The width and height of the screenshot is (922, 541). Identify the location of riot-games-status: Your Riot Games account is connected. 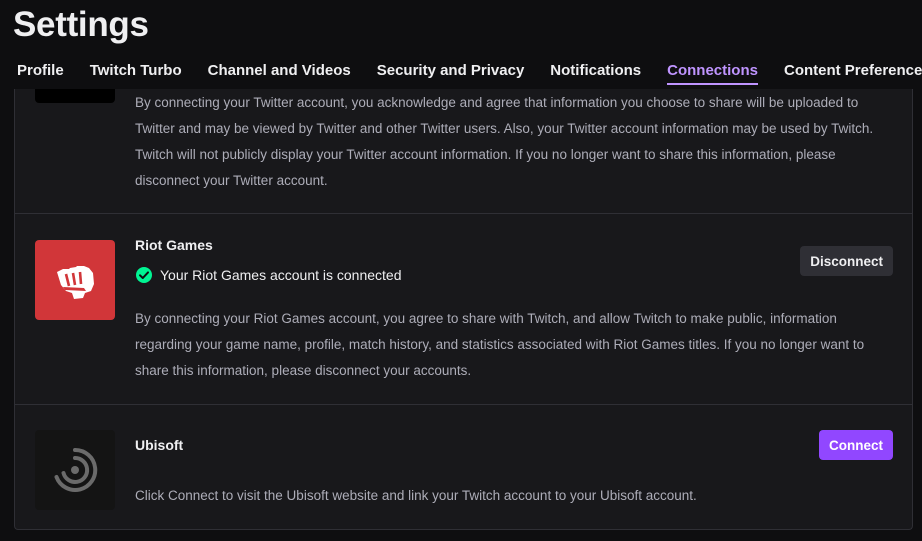
(268, 275).